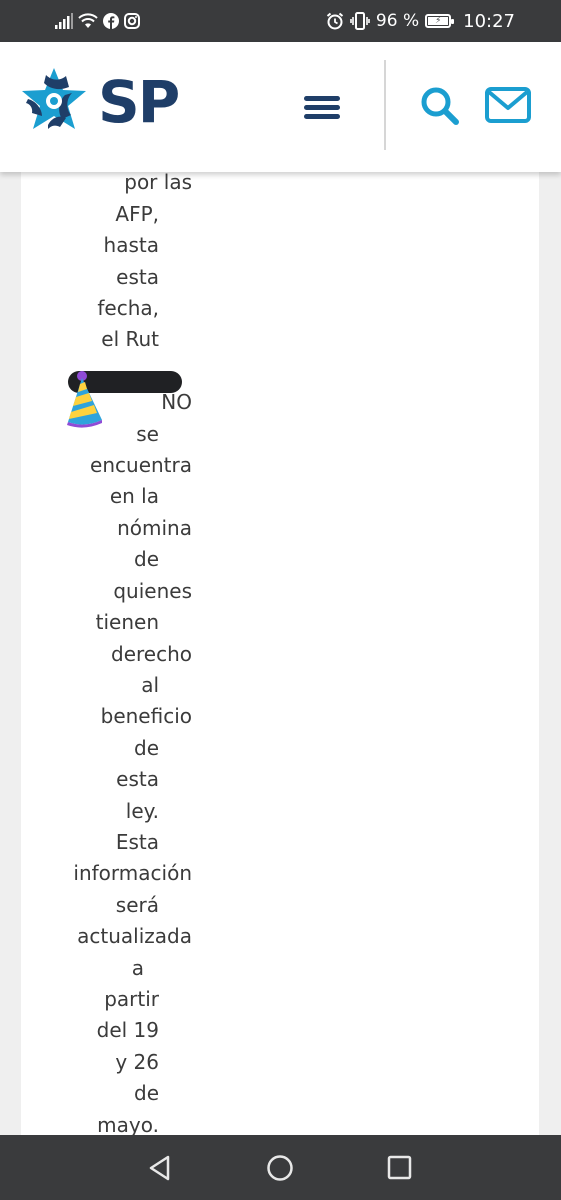 The height and width of the screenshot is (1200, 561). What do you see at coordinates (335, 21) in the screenshot?
I see `alarm-icon` at bounding box center [335, 21].